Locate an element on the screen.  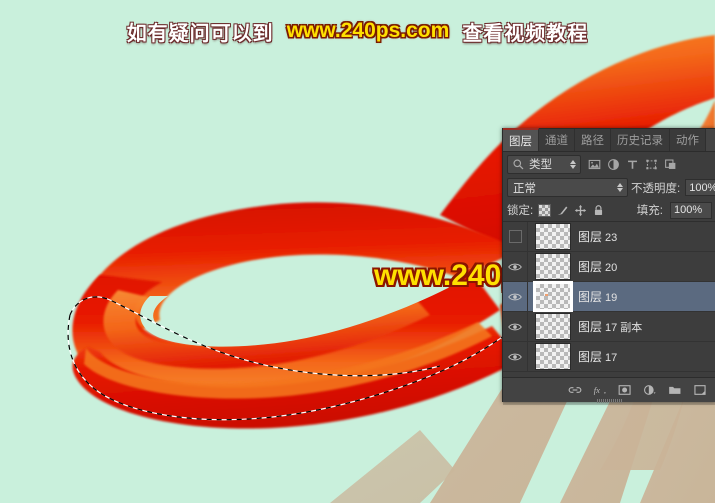
tab-paths: 路径 is located at coordinates (593, 140).